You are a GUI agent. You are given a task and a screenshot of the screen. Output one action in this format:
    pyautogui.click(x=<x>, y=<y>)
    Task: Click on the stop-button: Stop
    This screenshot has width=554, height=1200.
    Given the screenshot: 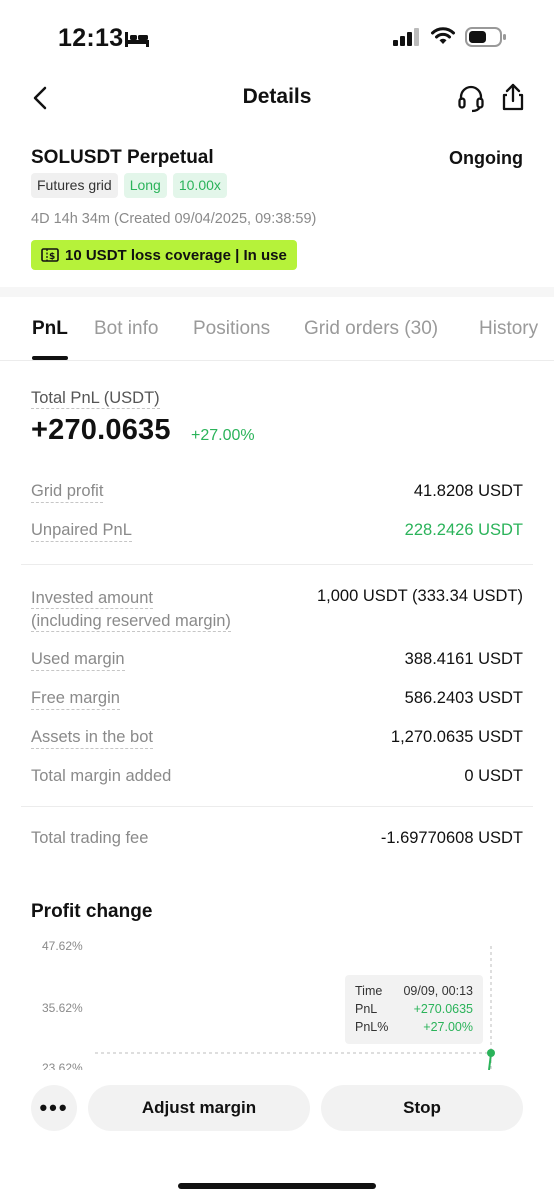 What is the action you would take?
    pyautogui.click(x=422, y=1108)
    